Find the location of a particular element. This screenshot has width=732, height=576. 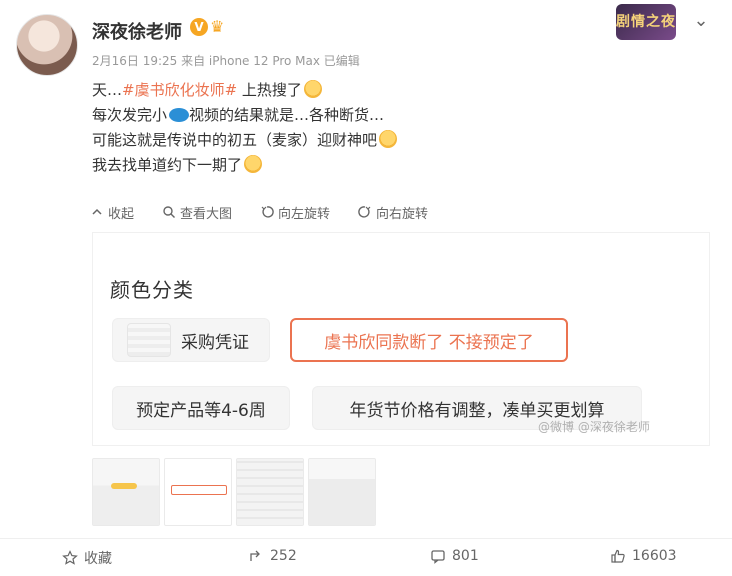

color-option-preorder: 预定产品等4-6周 is located at coordinates (201, 408).